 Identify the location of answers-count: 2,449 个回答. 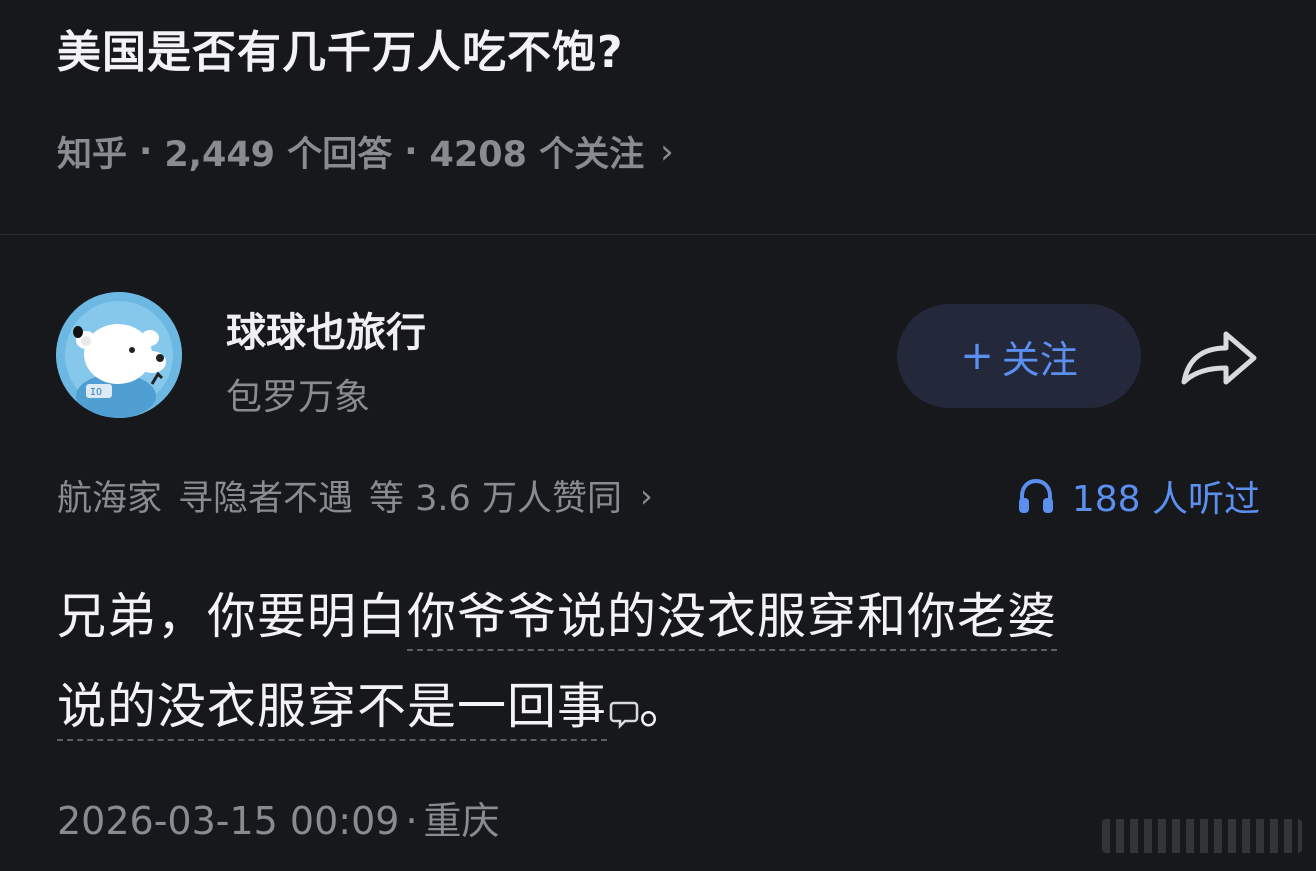
(278, 155).